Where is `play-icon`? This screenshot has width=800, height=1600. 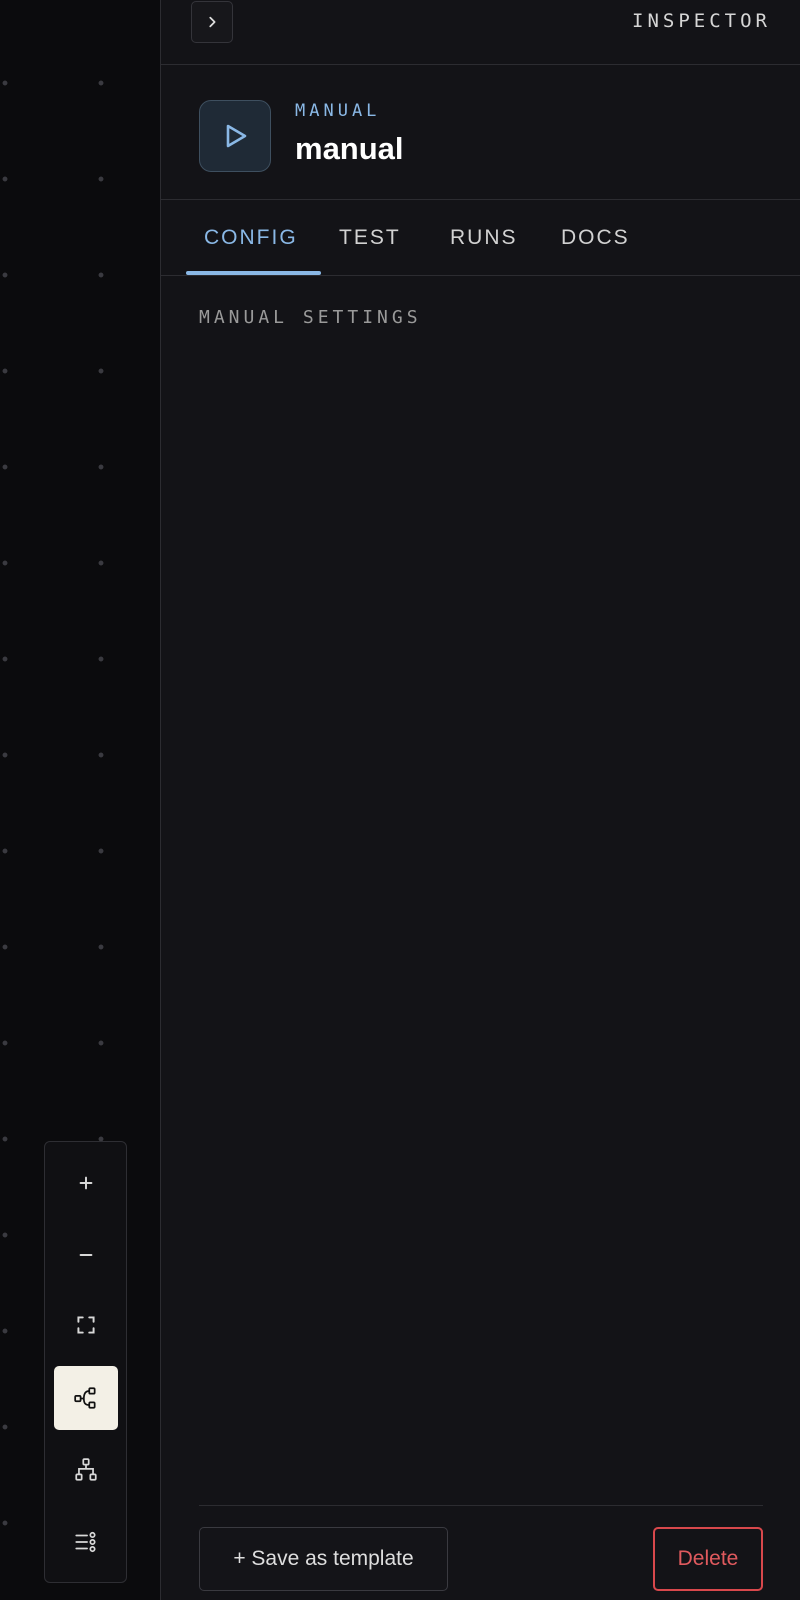 play-icon is located at coordinates (236, 136).